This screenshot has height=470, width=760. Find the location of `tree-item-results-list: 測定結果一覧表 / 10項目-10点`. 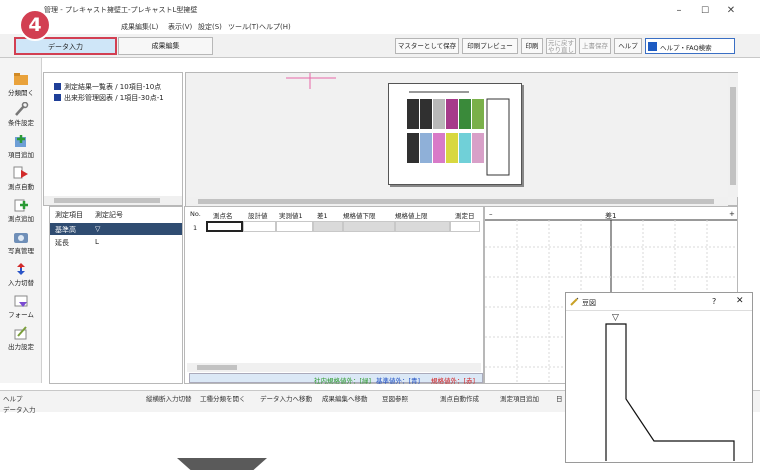

tree-item-results-list: 測定結果一覧表 / 10項目-10点 is located at coordinates (107, 87).